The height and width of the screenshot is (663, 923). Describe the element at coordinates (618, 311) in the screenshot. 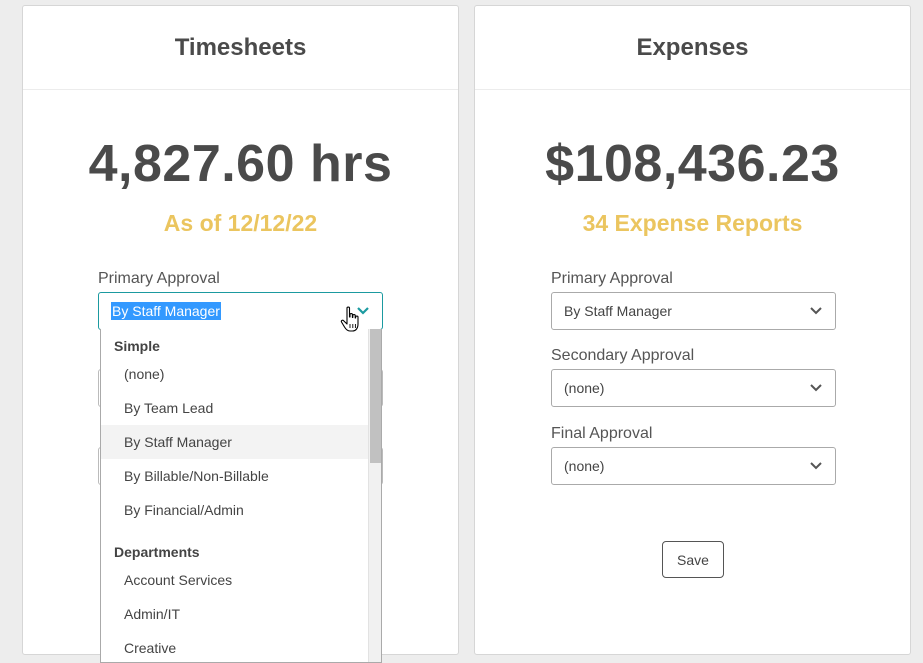

I see `ex-primary-approval-value: By Staff Manager` at that location.